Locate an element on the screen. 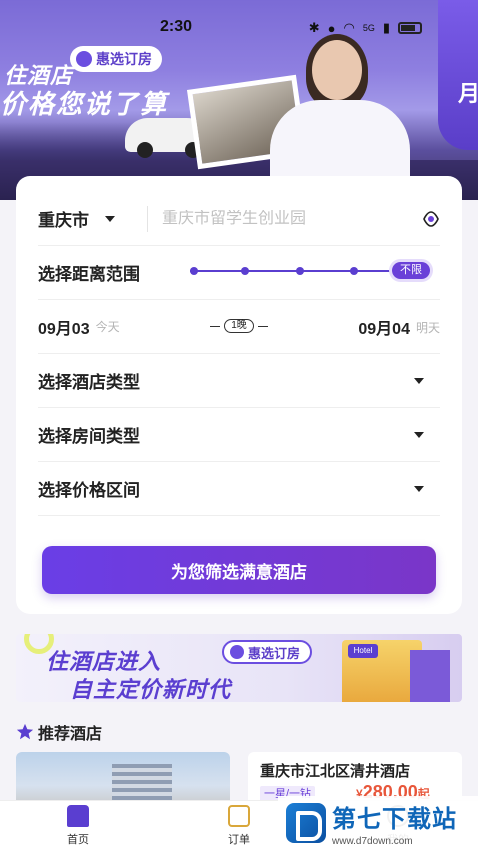 Image resolution: width=478 pixels, height=850 pixels. date-row: 09月03 今天 1晚 09月04 明天 is located at coordinates (239, 327).